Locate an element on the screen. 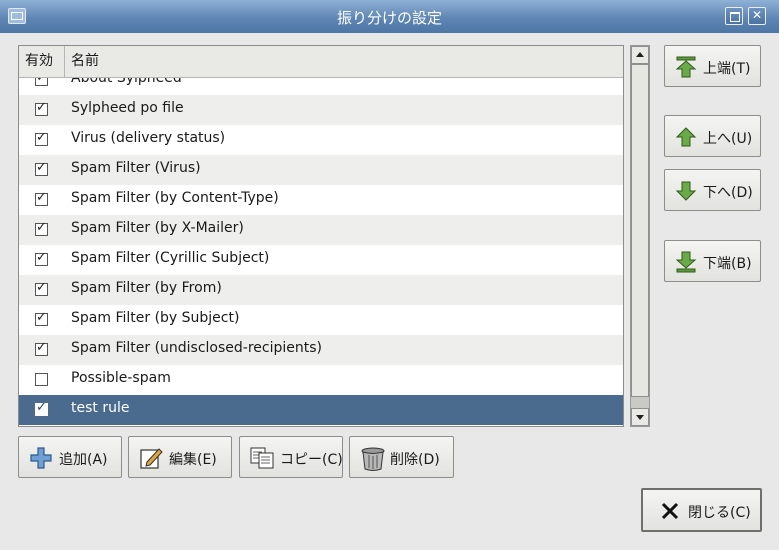  vertical-scrollbar is located at coordinates (640, 236).